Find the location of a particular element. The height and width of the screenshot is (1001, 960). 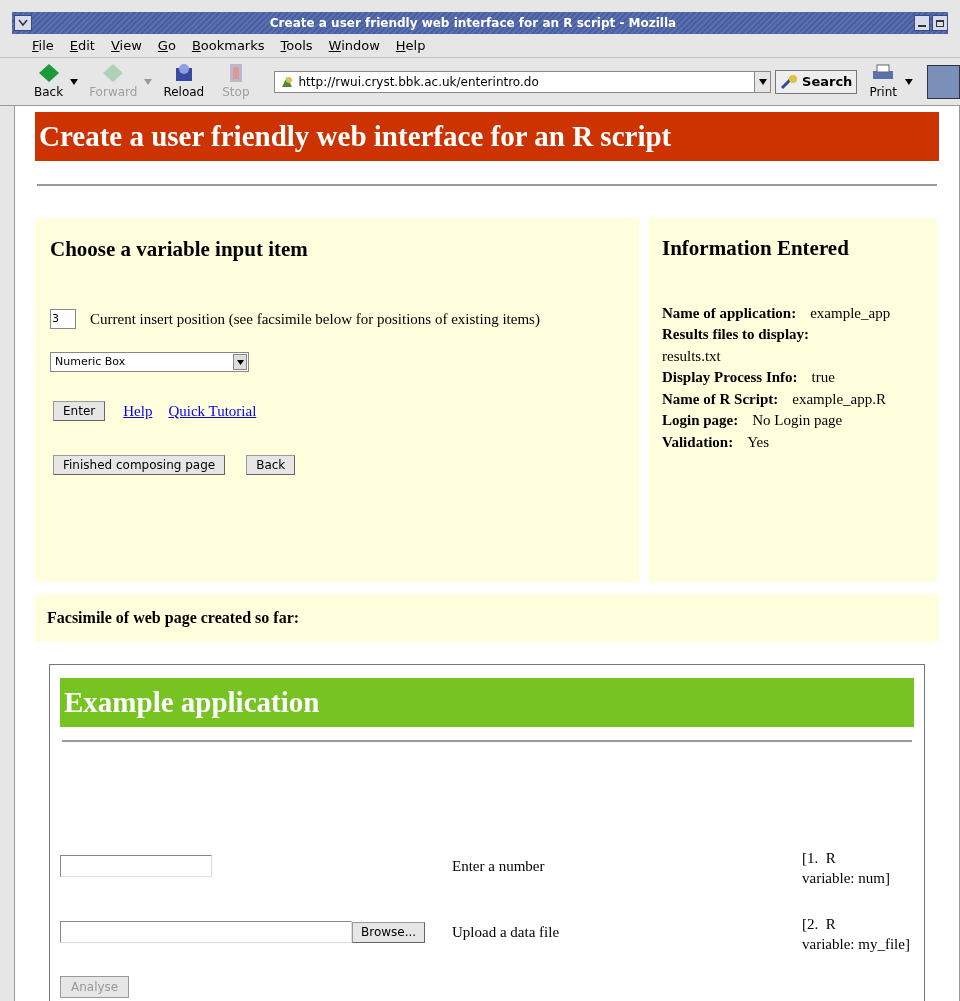

link: Help is located at coordinates (138, 411).